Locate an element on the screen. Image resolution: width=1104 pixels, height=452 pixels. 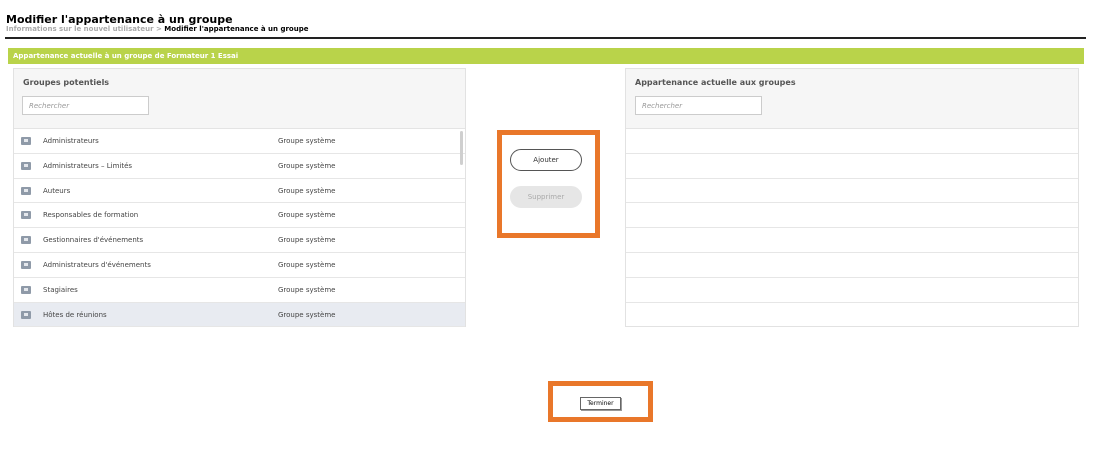
group-name: Administrateurs – Limités is located at coordinates (88, 165).